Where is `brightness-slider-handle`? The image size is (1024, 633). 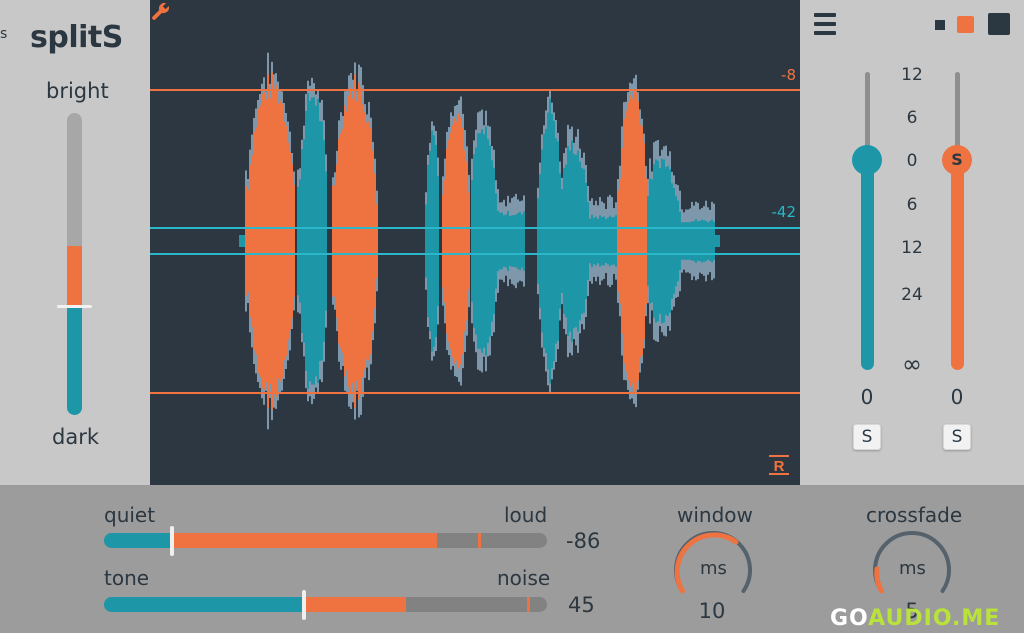
brightness-slider-handle is located at coordinates (74, 306).